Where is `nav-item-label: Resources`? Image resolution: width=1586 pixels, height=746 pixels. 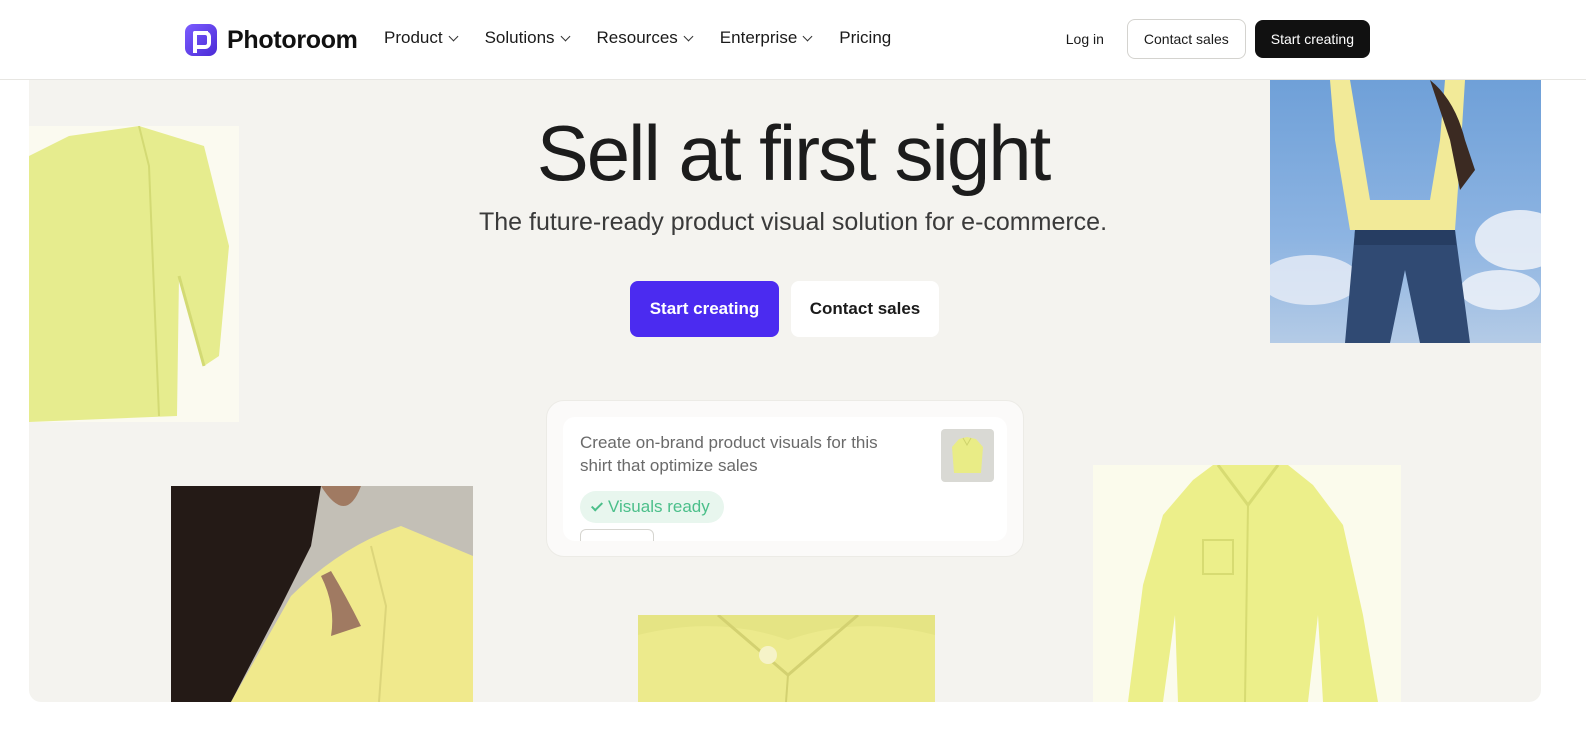 nav-item-label: Resources is located at coordinates (637, 37).